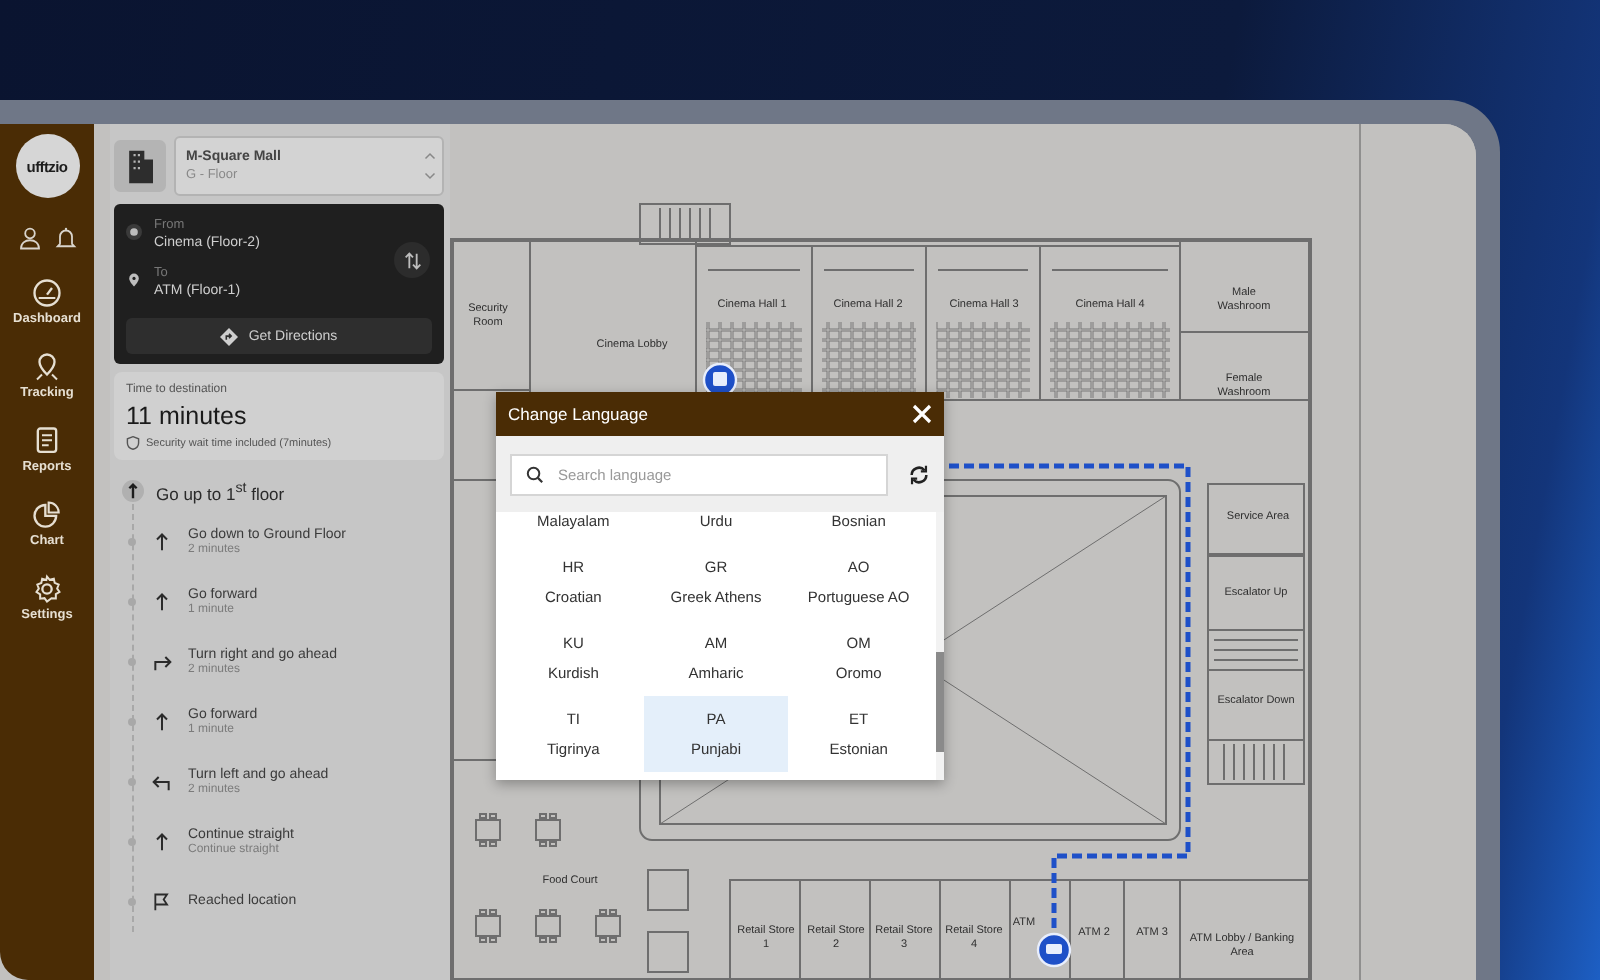 The width and height of the screenshot is (1600, 980). I want to click on bell-icon, so click(65, 238).